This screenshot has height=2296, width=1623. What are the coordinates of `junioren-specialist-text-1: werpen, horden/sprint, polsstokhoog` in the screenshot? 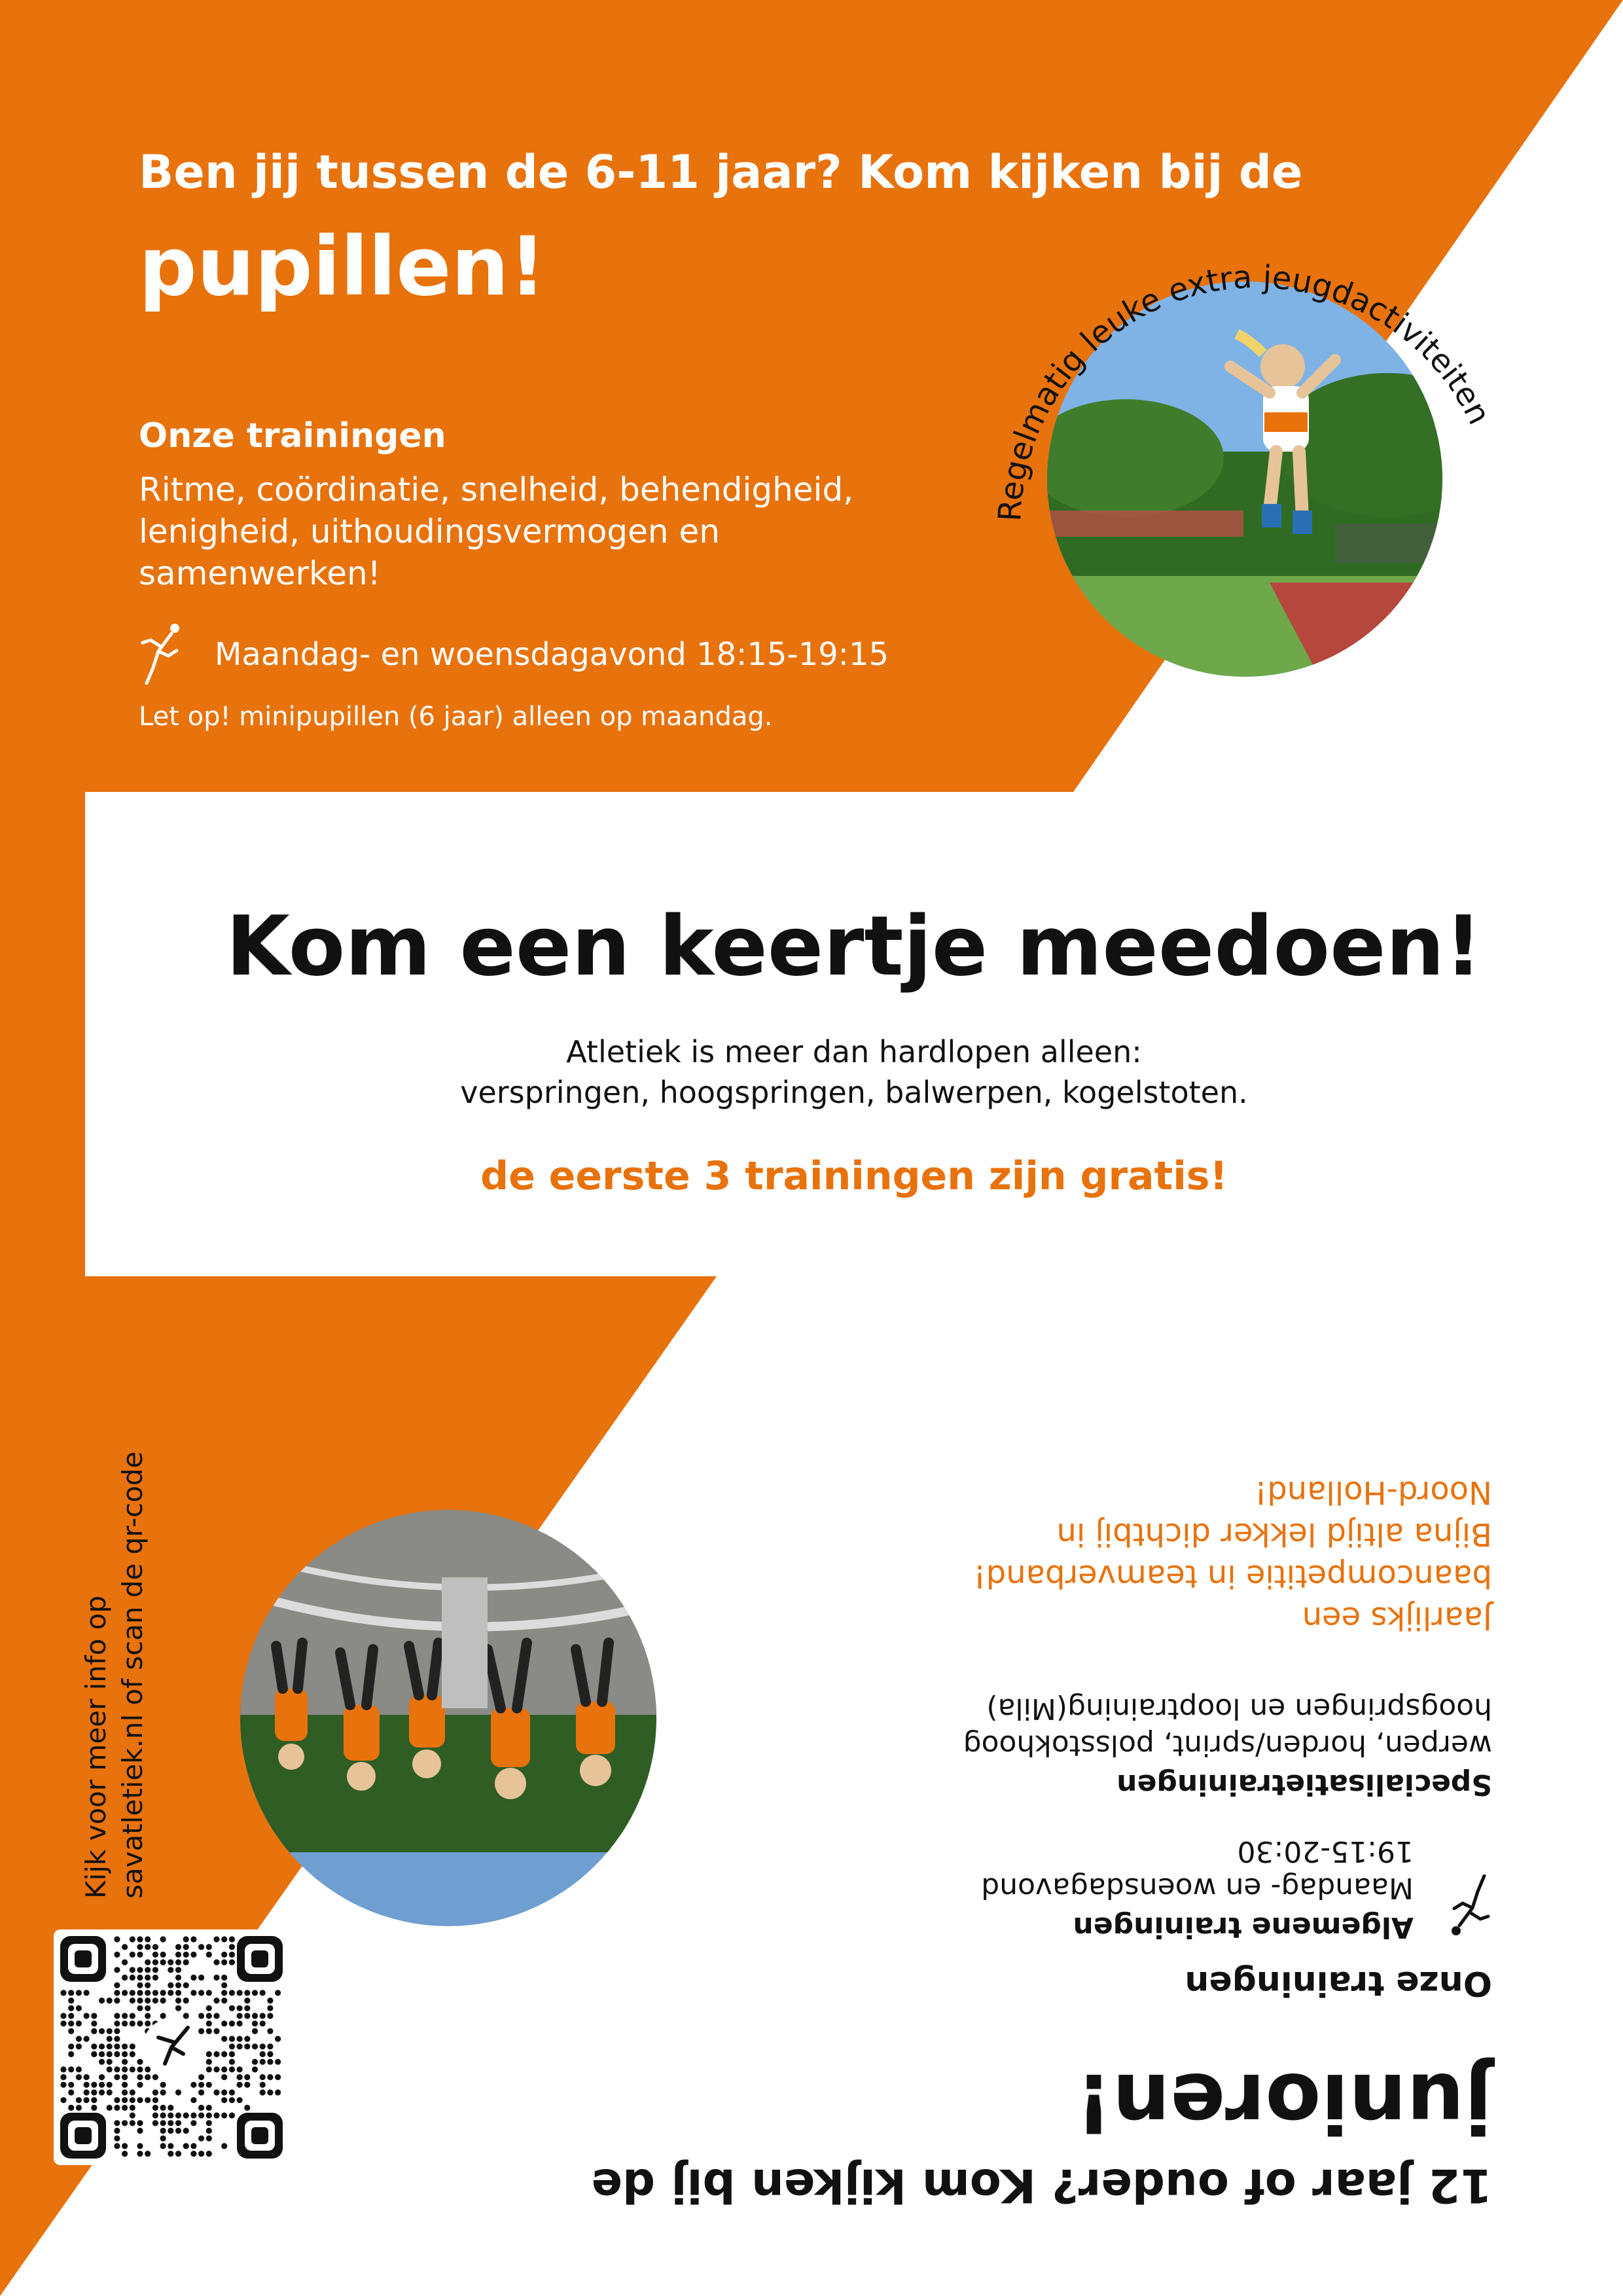 It's located at (1227, 1746).